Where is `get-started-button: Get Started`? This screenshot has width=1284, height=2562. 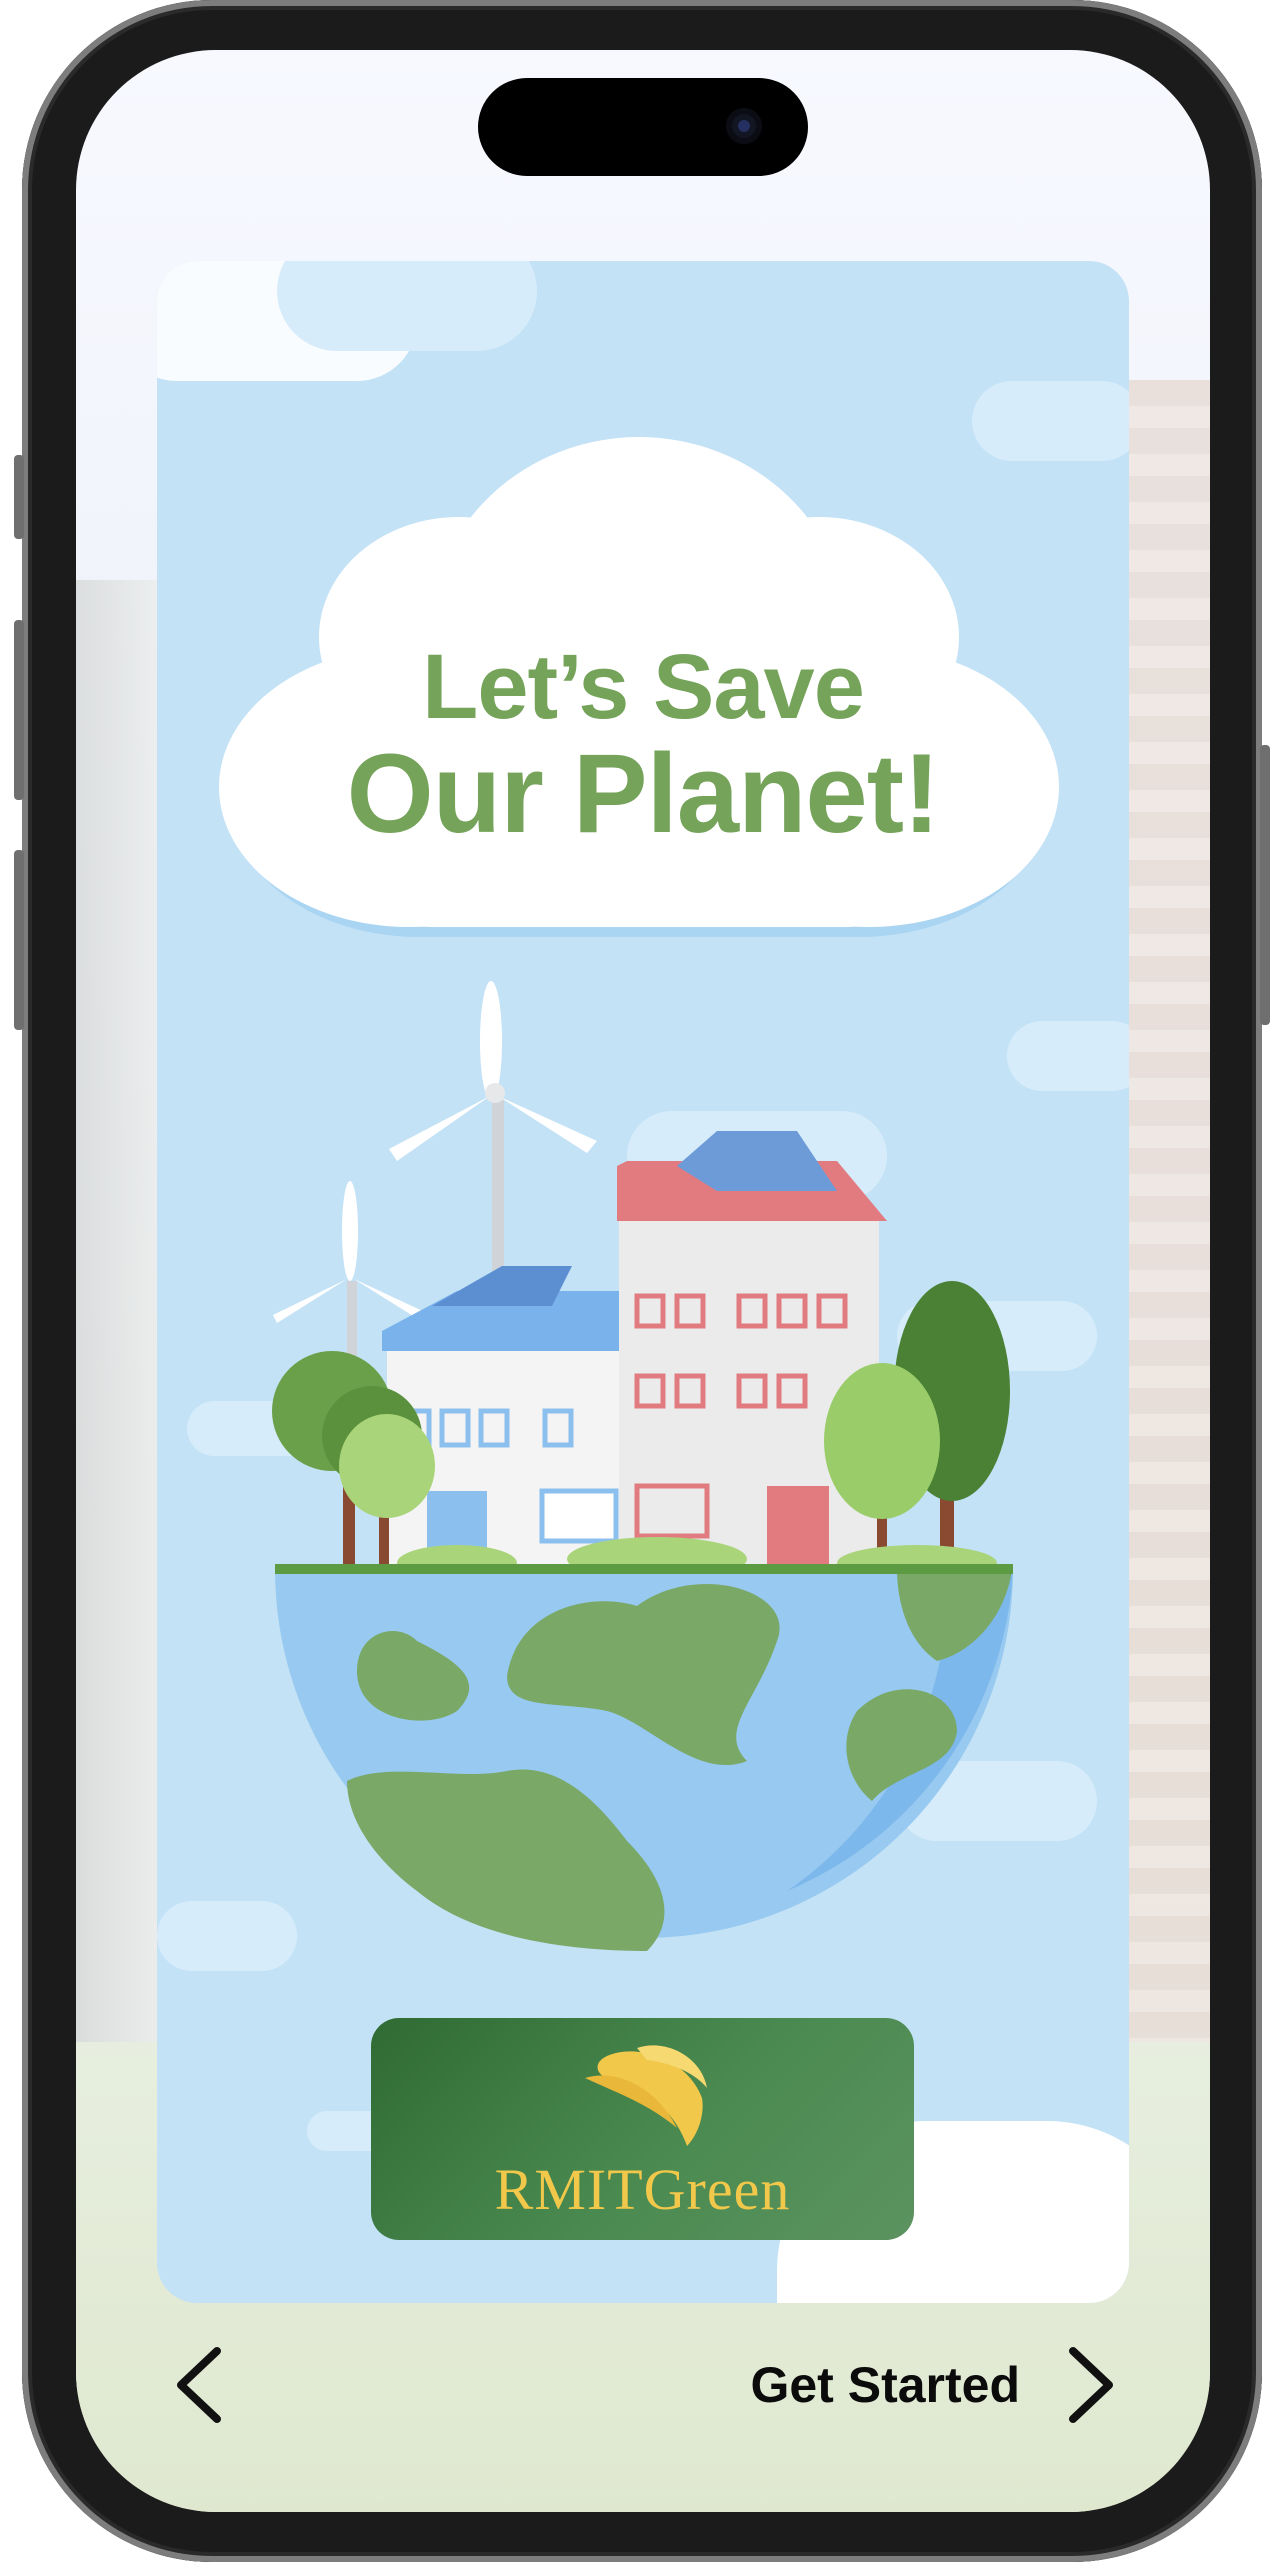 get-started-button: Get Started is located at coordinates (870, 2385).